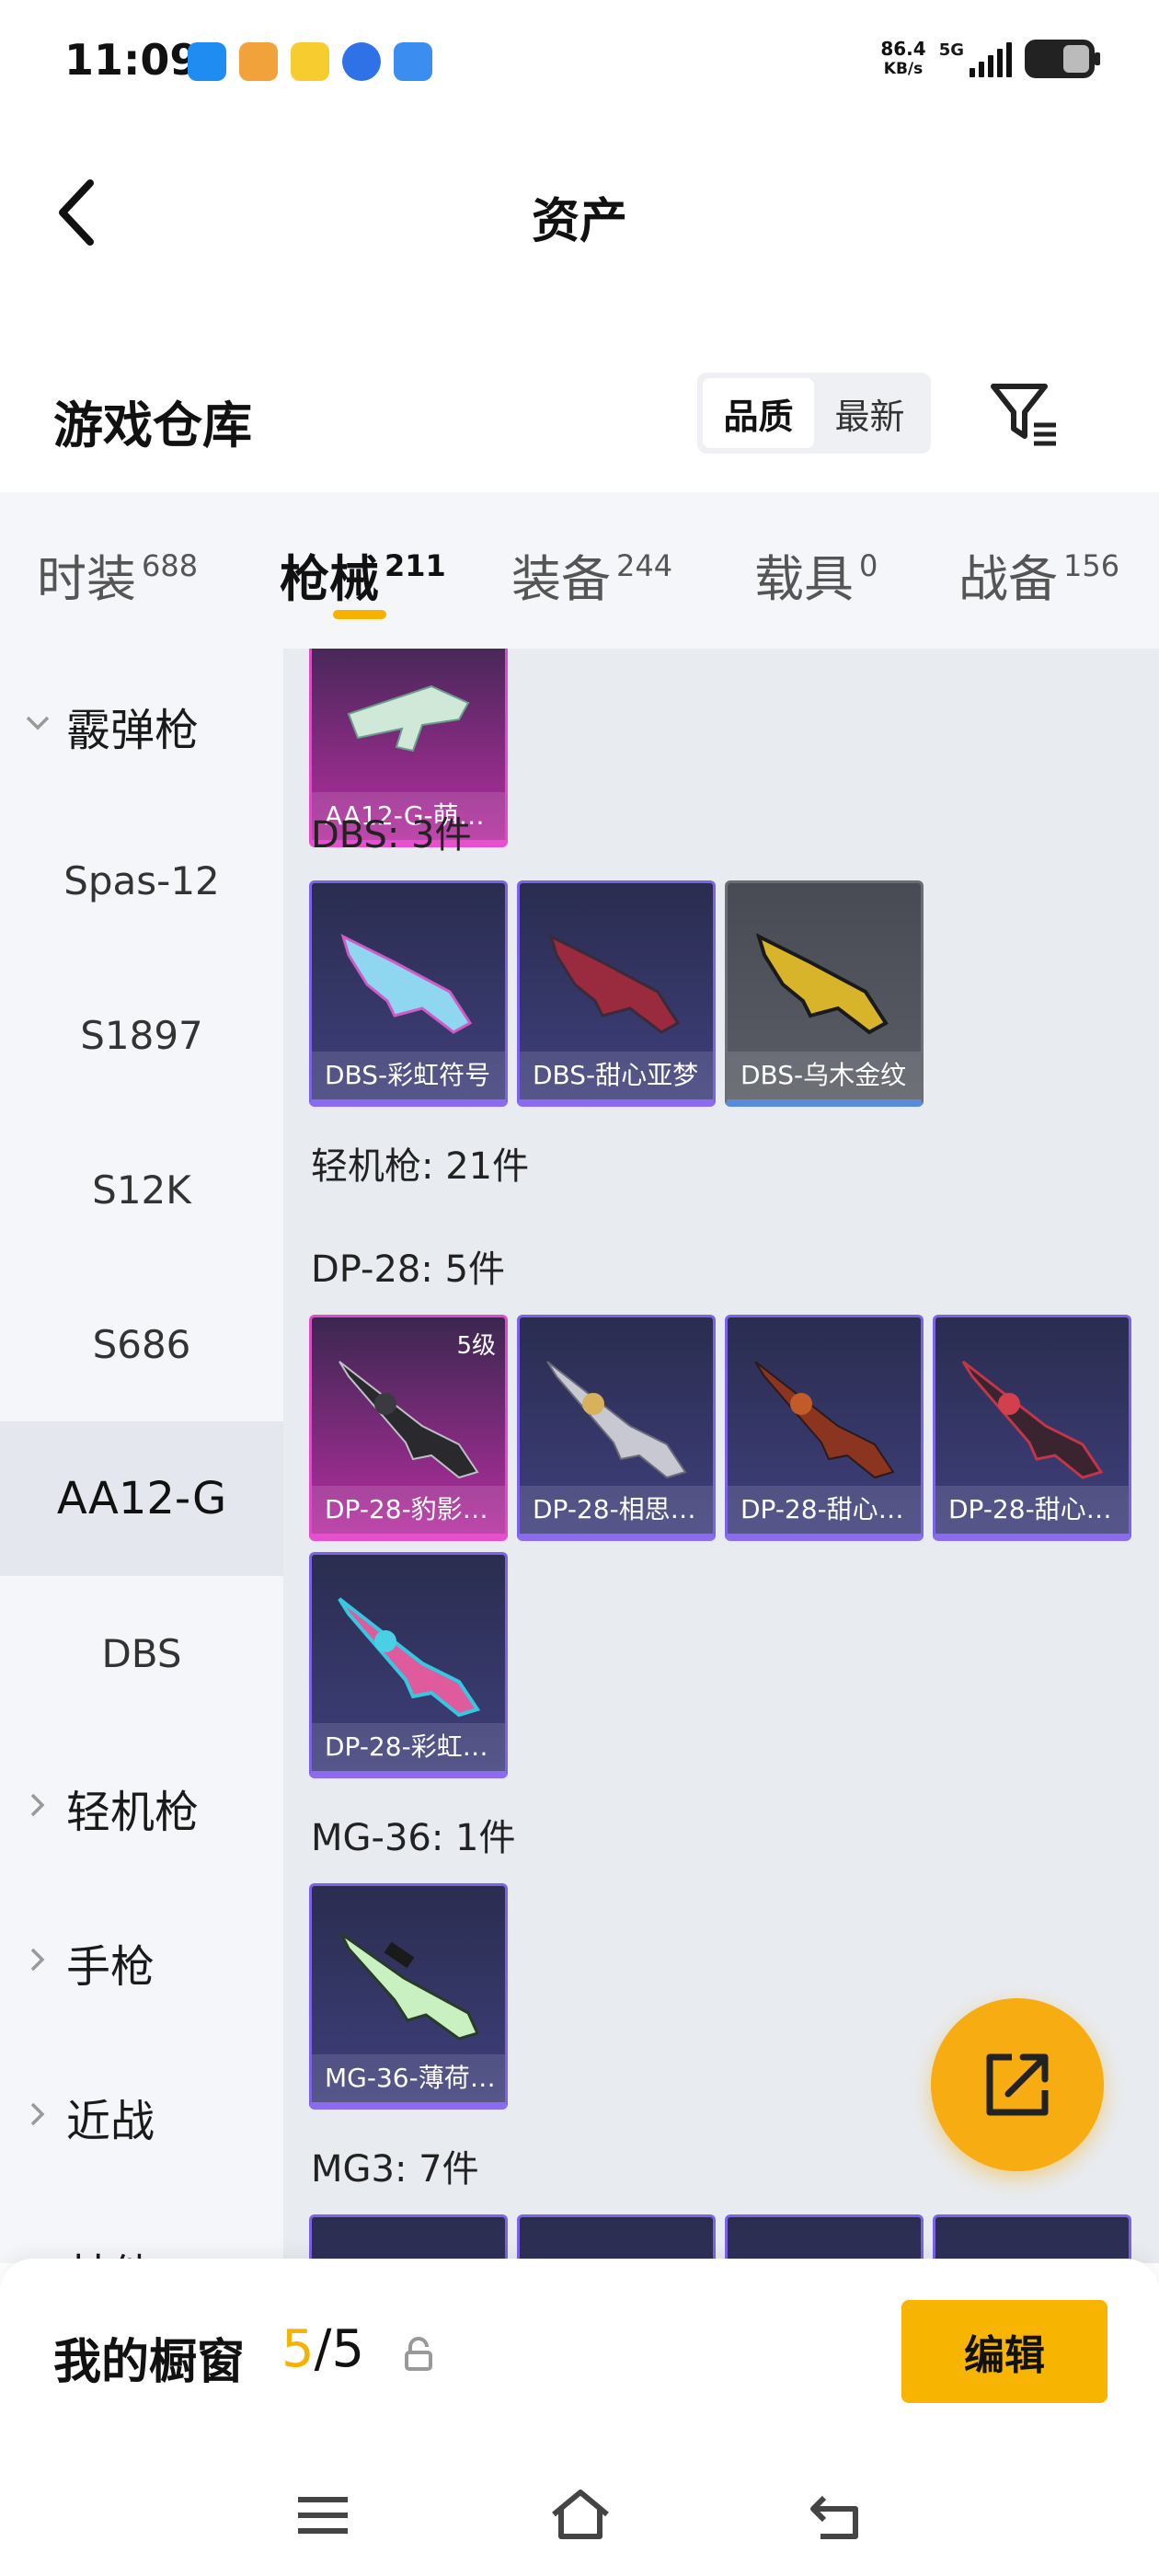  I want to click on tab-firearms: 枪械 211, so click(363, 574).